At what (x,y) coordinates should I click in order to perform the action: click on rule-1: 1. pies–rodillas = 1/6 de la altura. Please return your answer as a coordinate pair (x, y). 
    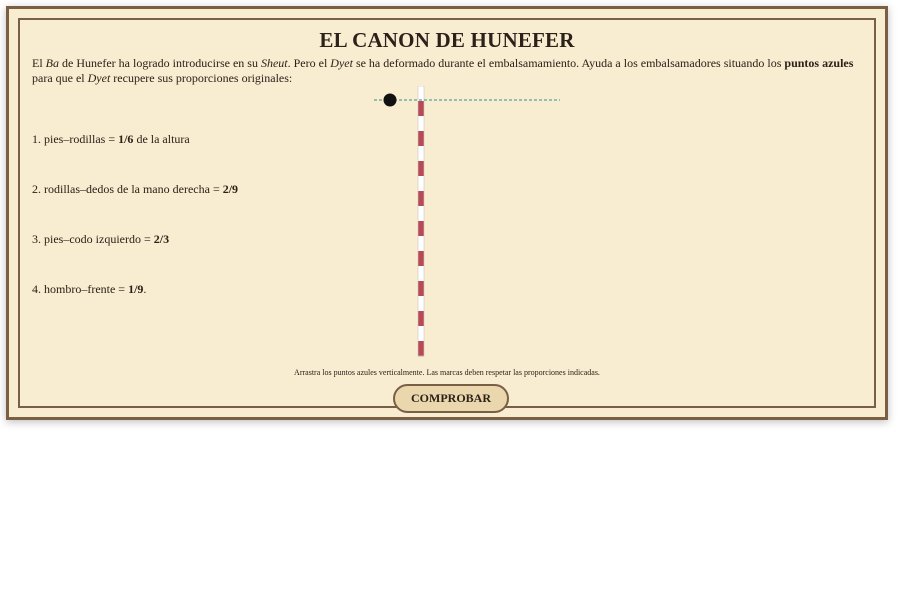
    Looking at the image, I should click on (111, 139).